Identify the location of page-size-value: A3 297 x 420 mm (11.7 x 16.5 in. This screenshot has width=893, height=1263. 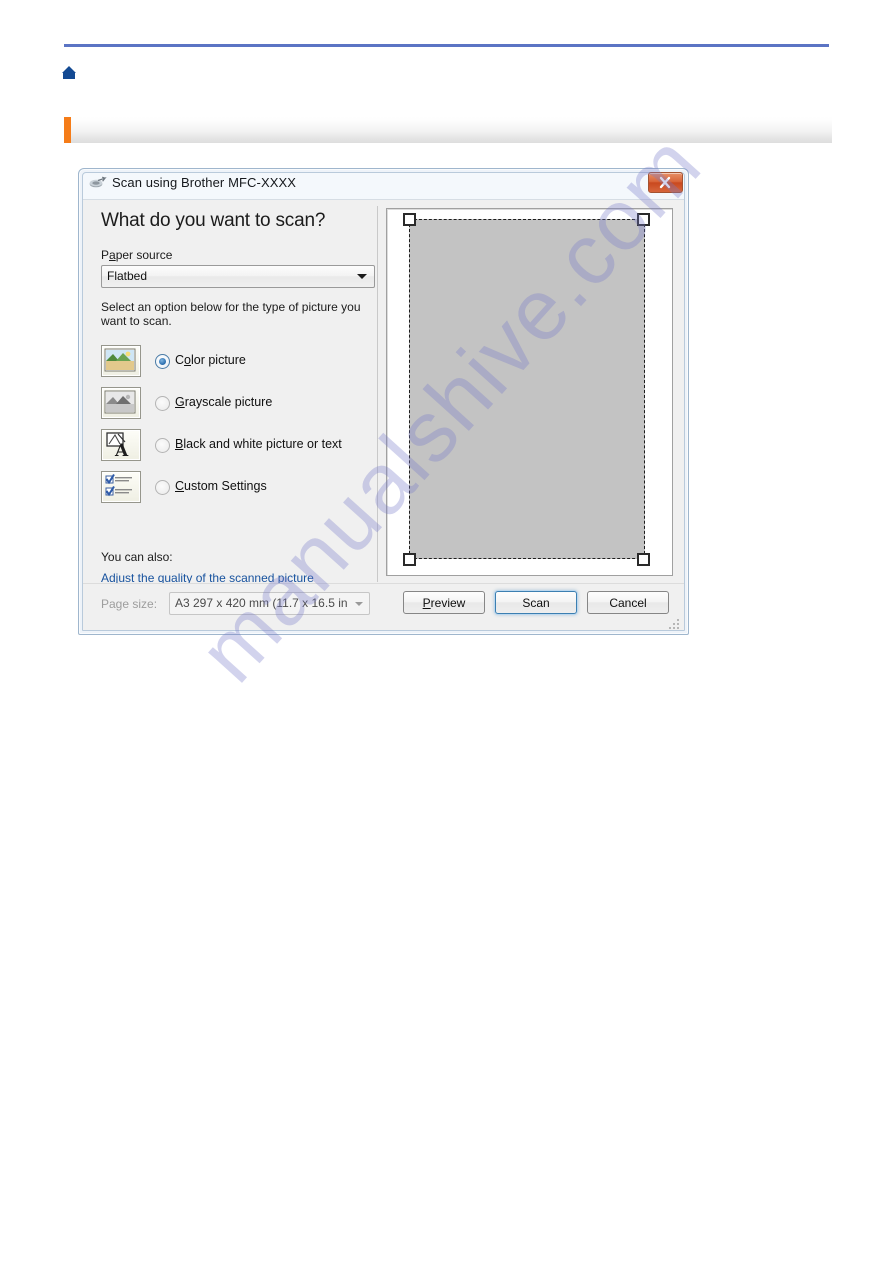
(261, 603).